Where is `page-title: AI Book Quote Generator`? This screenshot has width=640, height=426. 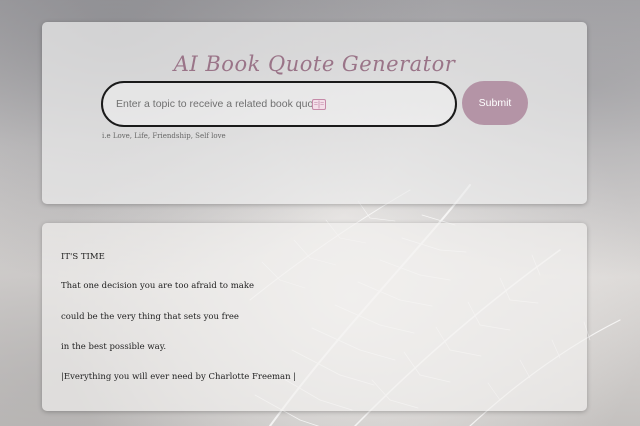 page-title: AI Book Quote Generator is located at coordinates (314, 64).